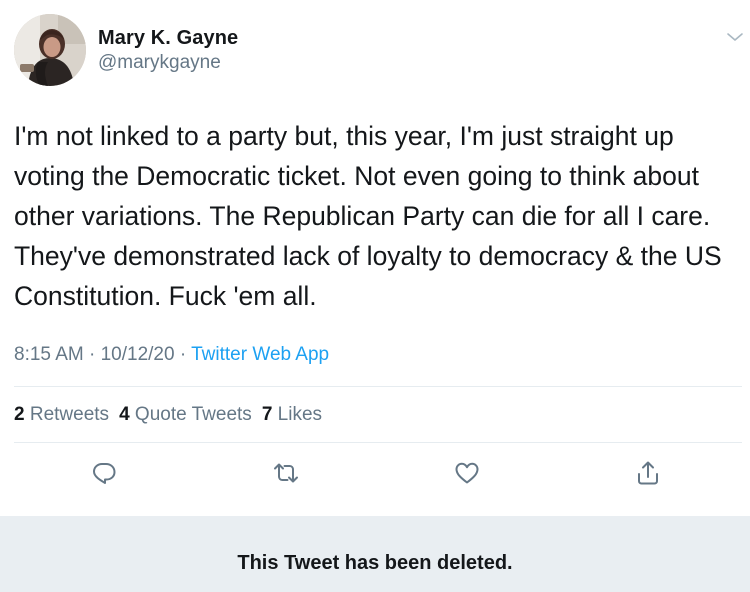 Image resolution: width=750 pixels, height=592 pixels. I want to click on tweet-text-line: Constitution. Fuck 'em all., so click(165, 296).